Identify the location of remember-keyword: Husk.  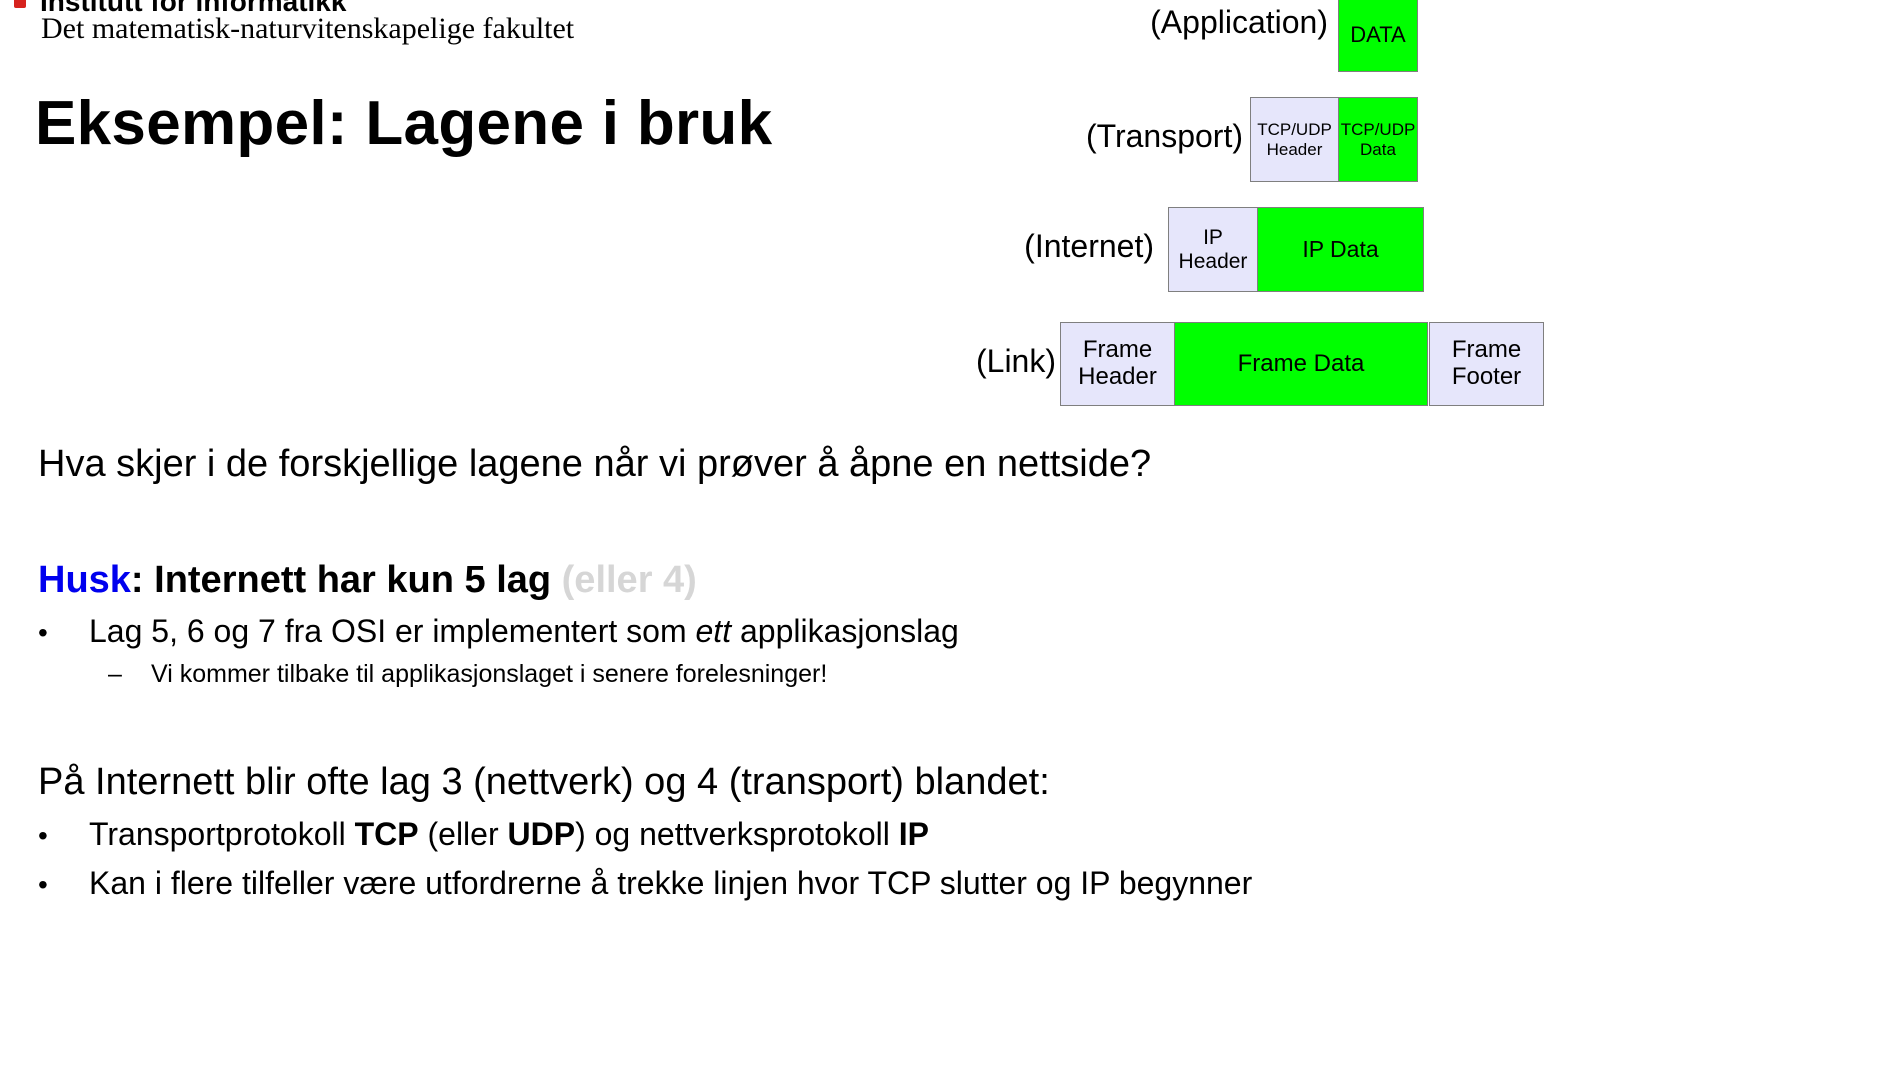
(84, 580).